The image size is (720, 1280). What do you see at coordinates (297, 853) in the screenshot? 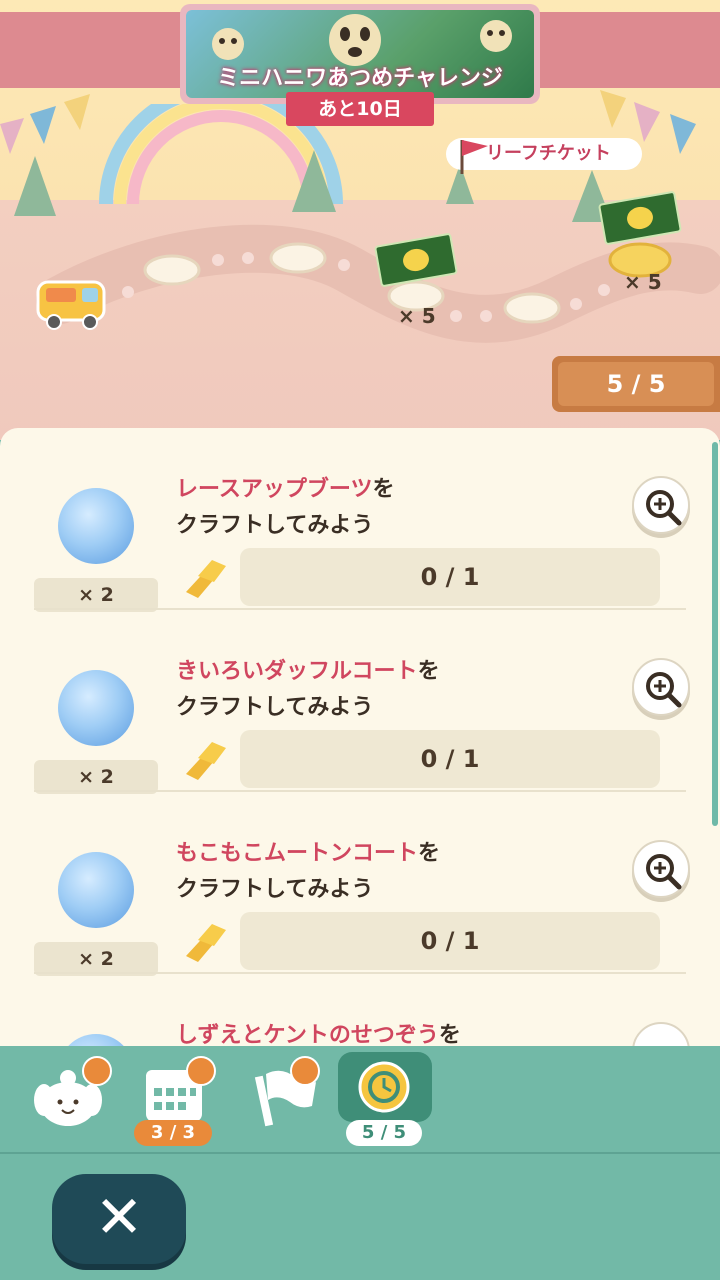
I see `task-item-name: もこもこムートンコート` at bounding box center [297, 853].